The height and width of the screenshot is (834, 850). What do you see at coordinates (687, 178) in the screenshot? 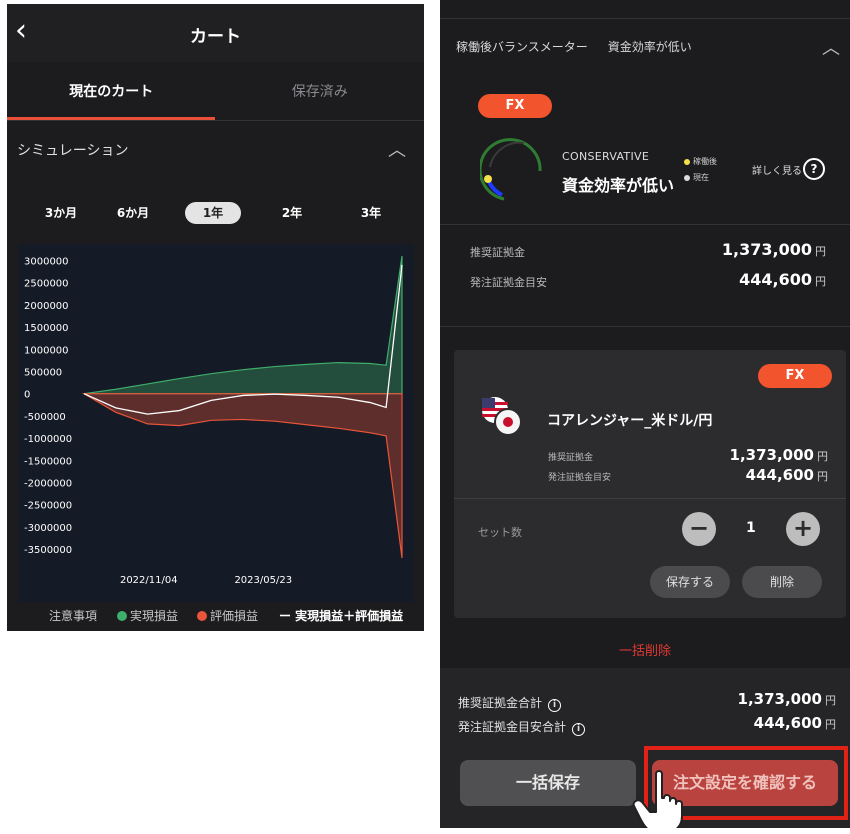
I see `white-dot-icon` at bounding box center [687, 178].